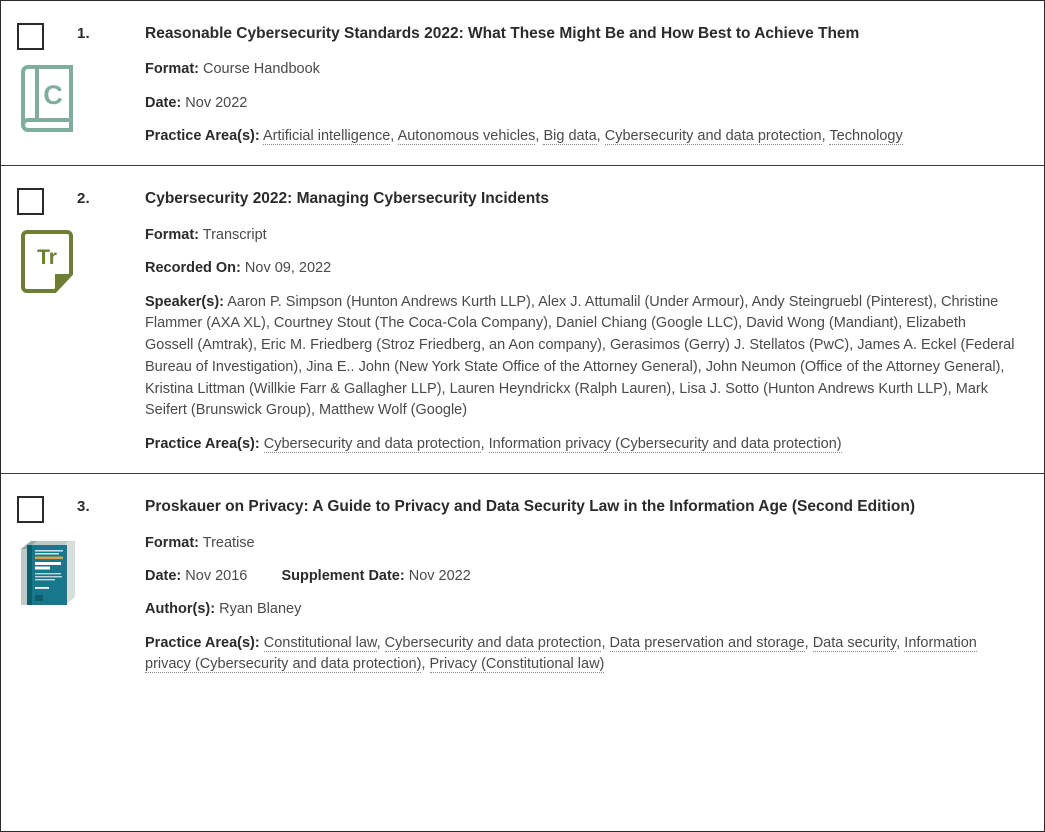 This screenshot has width=1045, height=832. What do you see at coordinates (228, 542) in the screenshot?
I see `format-value: Treatise` at bounding box center [228, 542].